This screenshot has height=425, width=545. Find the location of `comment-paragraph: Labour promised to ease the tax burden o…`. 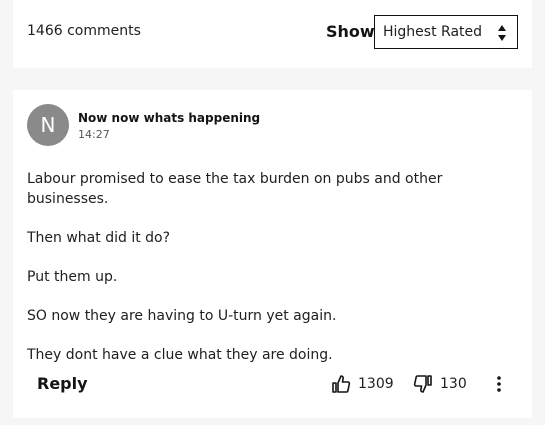

comment-paragraph: Labour promised to ease the tax burden o… is located at coordinates (235, 189).